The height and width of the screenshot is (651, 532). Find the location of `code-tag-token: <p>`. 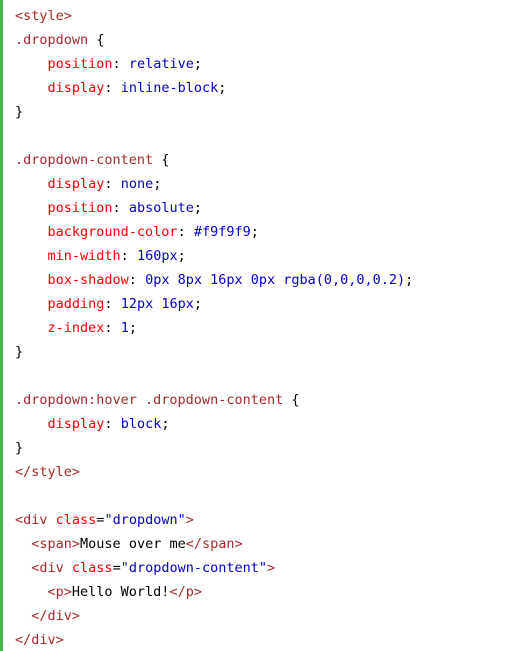

code-tag-token: <p> is located at coordinates (59, 592).